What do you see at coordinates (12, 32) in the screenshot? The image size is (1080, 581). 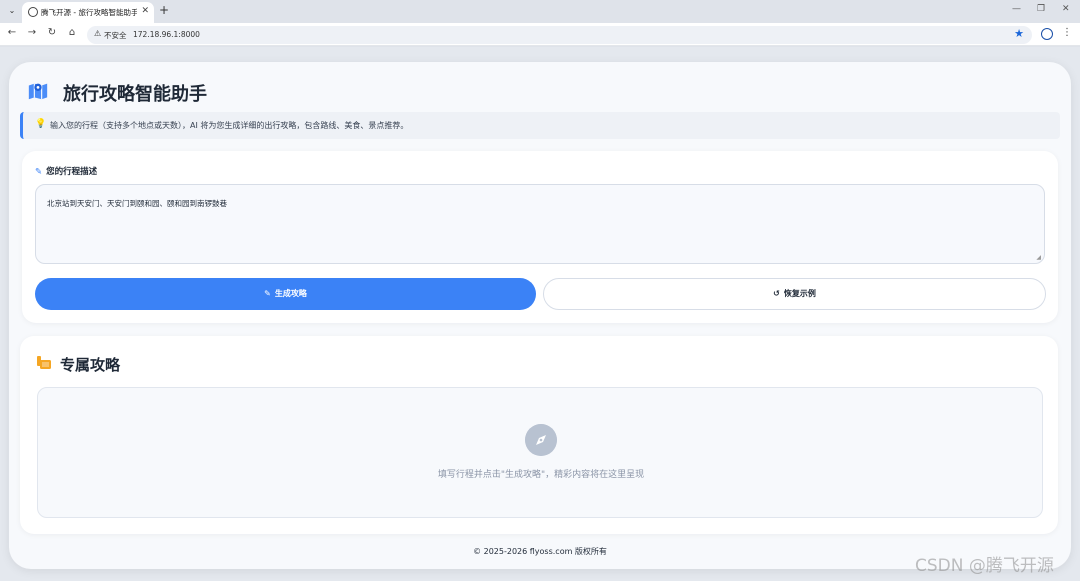 I see `back-icon: ←` at bounding box center [12, 32].